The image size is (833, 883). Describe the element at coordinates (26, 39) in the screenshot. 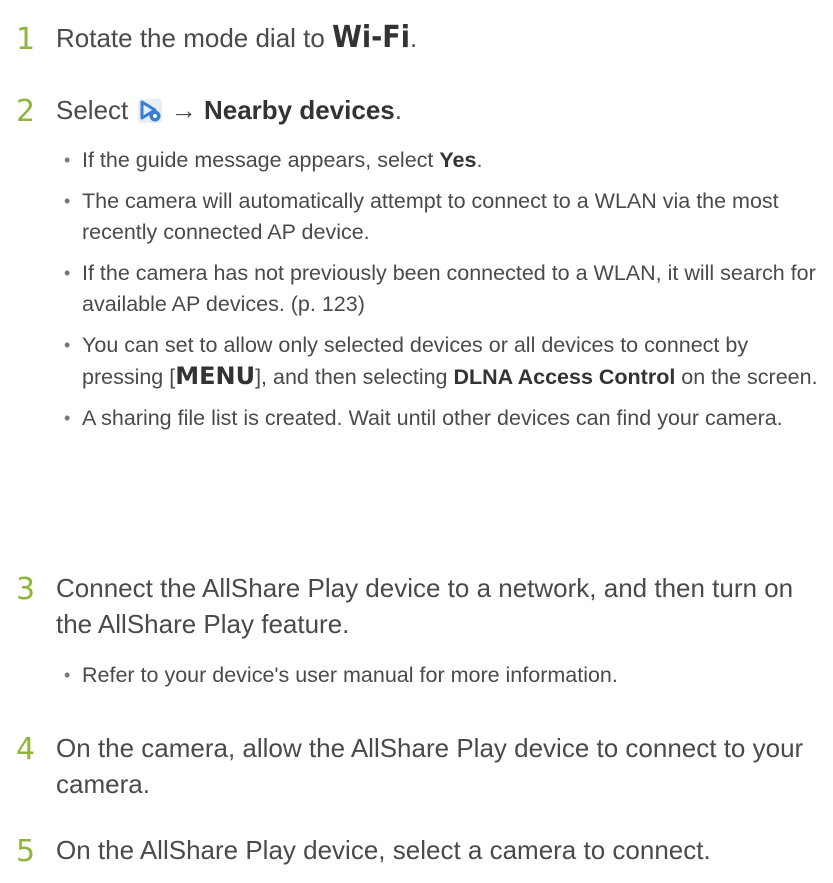

I see `step-number: 1` at that location.